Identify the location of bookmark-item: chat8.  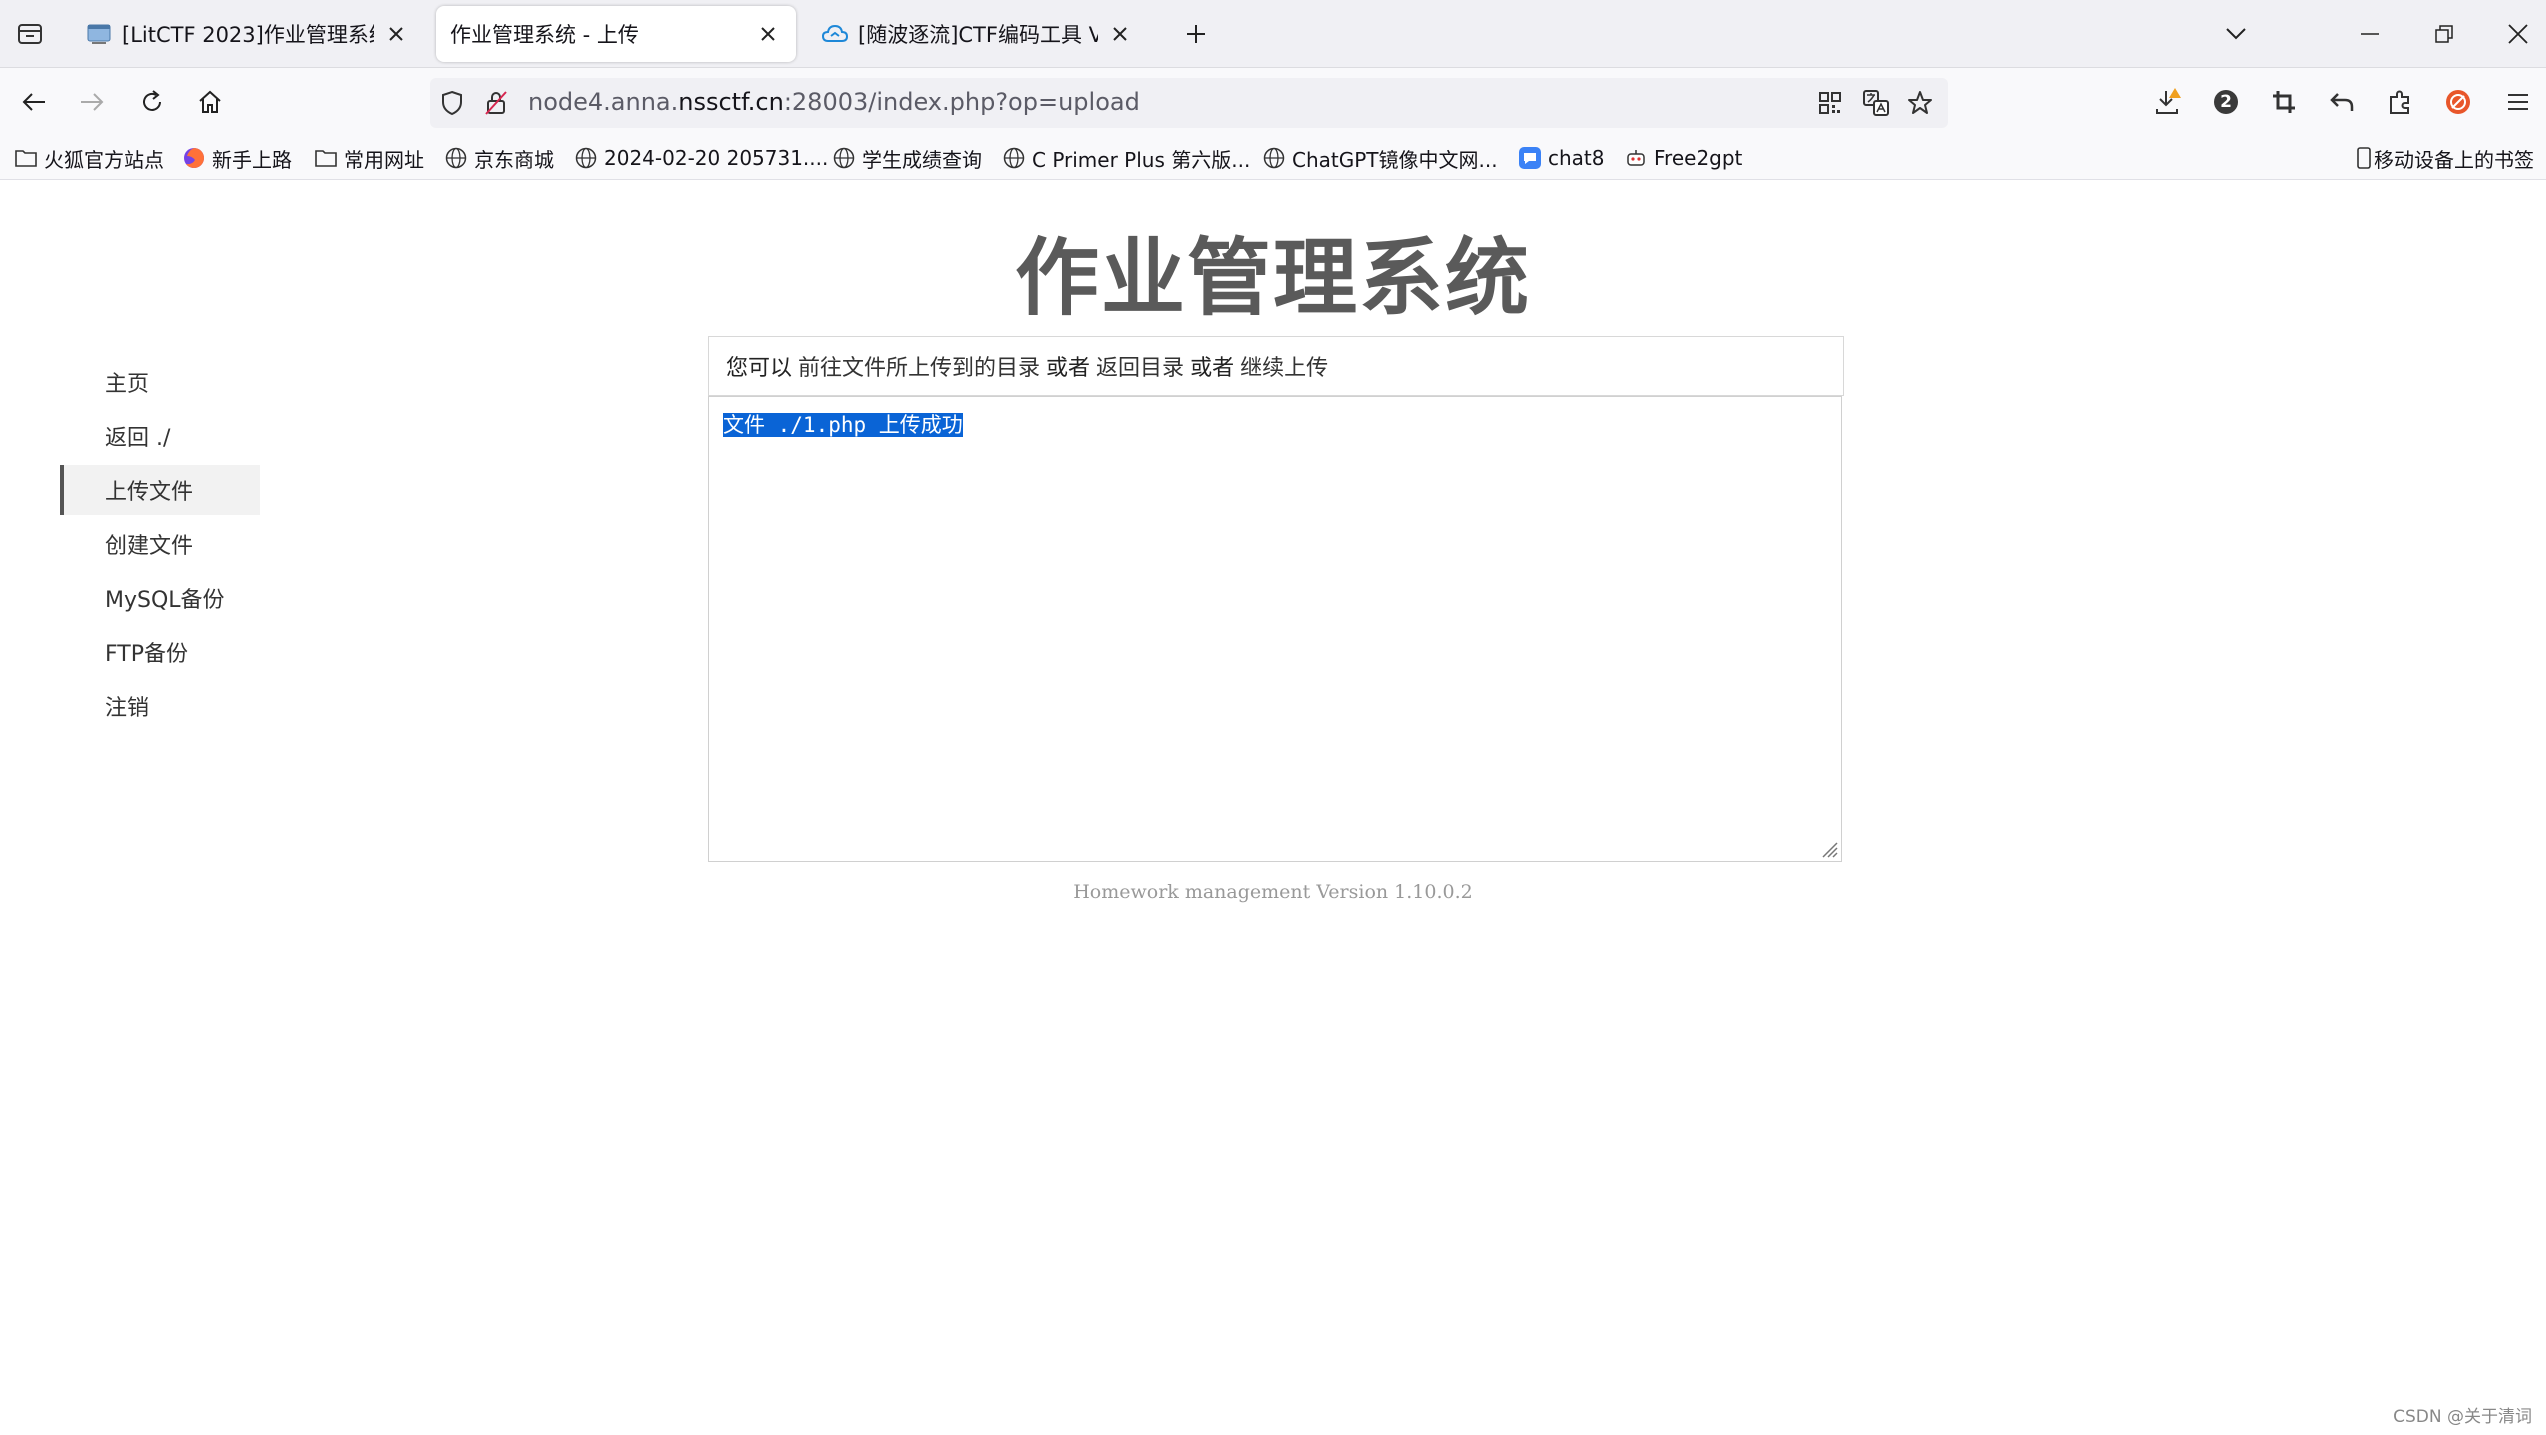
(1561, 158).